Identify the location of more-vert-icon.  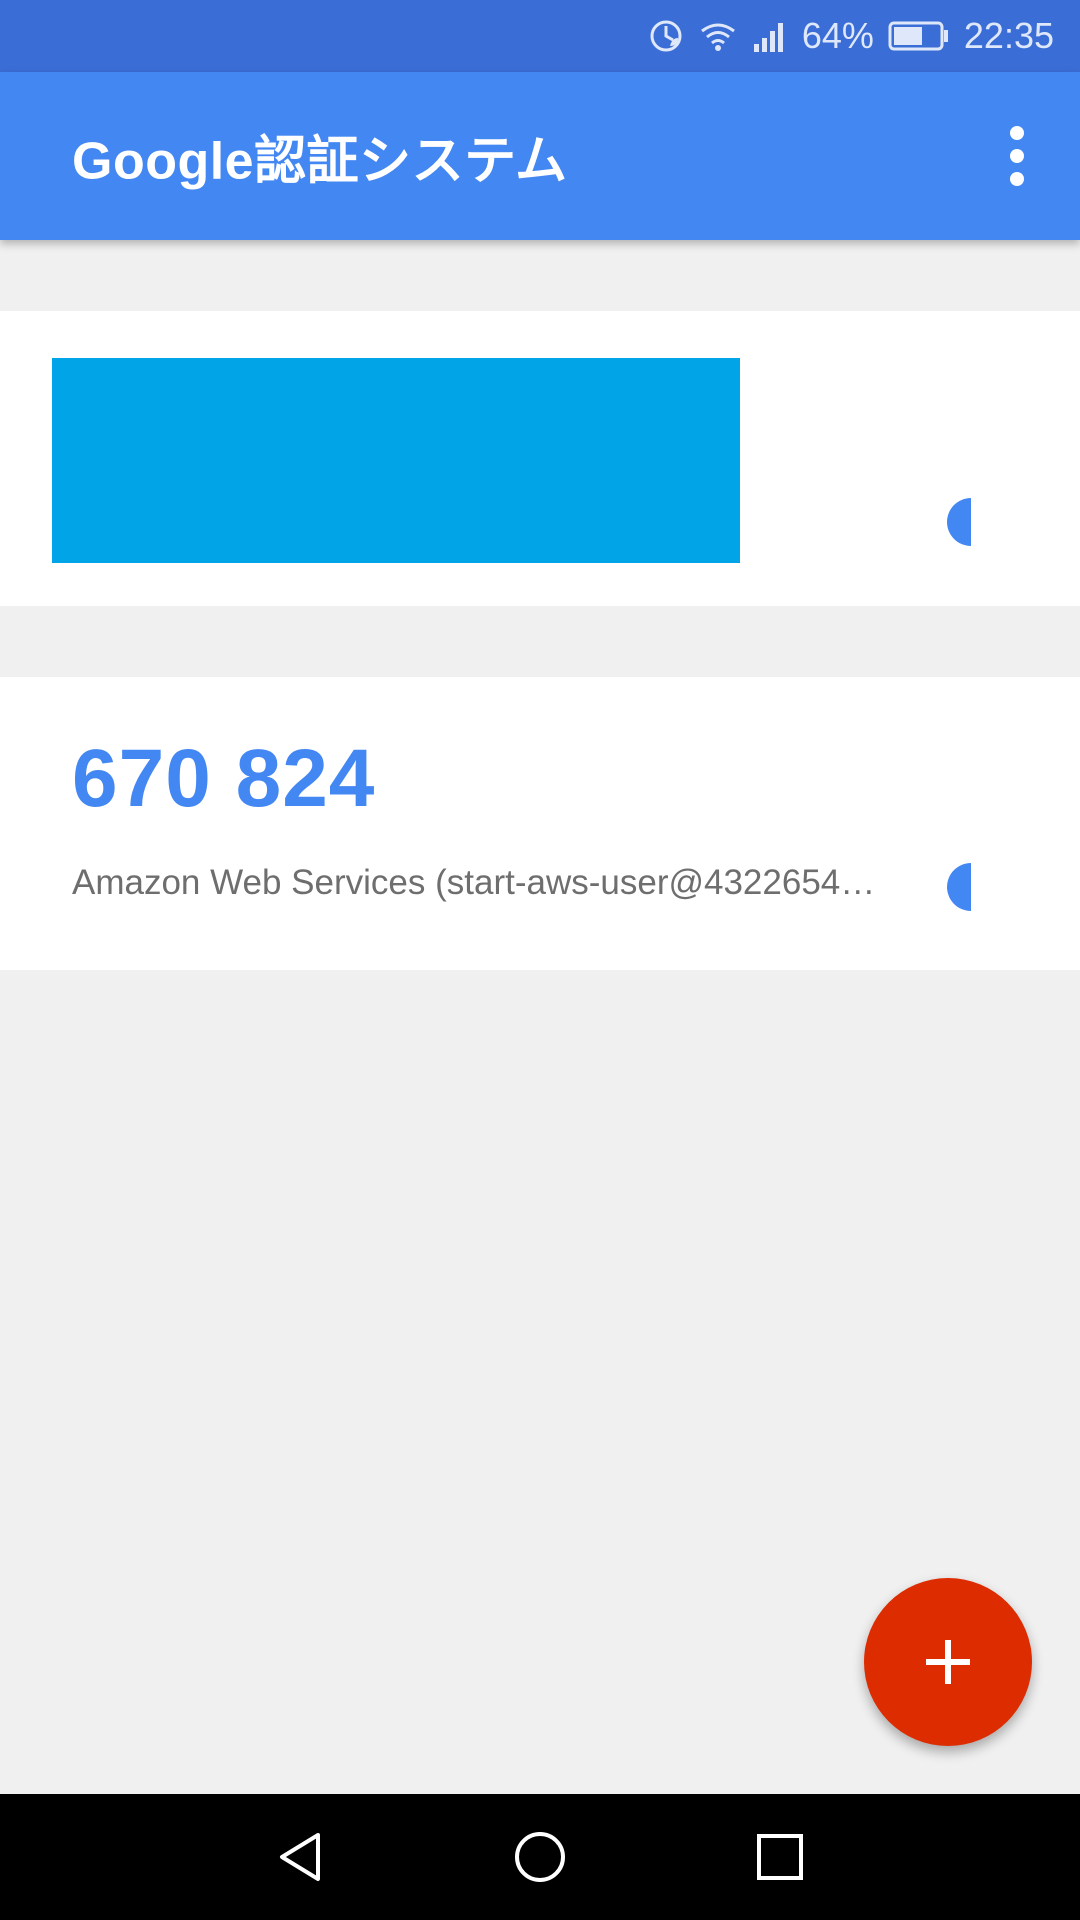
(1017, 133).